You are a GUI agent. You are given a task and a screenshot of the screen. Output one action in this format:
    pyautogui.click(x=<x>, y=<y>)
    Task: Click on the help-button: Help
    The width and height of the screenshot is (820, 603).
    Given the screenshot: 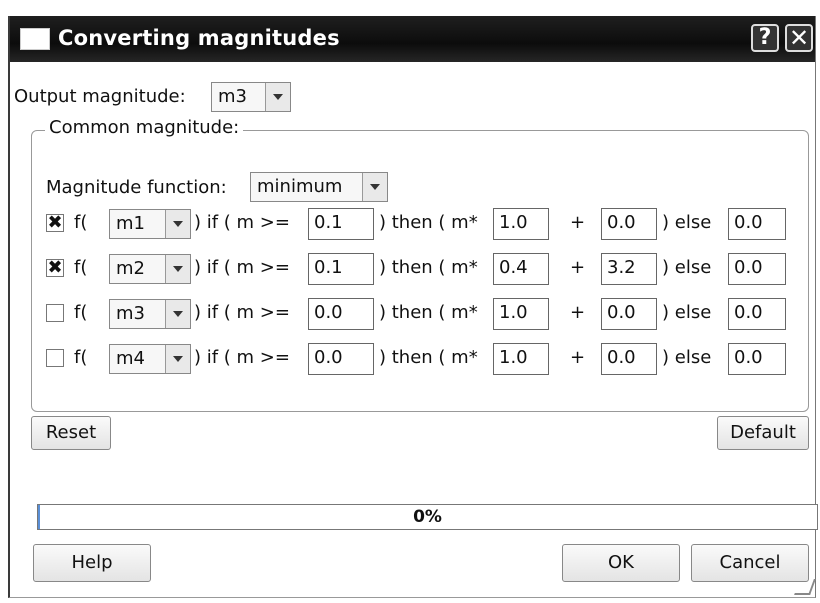 What is the action you would take?
    pyautogui.click(x=92, y=563)
    